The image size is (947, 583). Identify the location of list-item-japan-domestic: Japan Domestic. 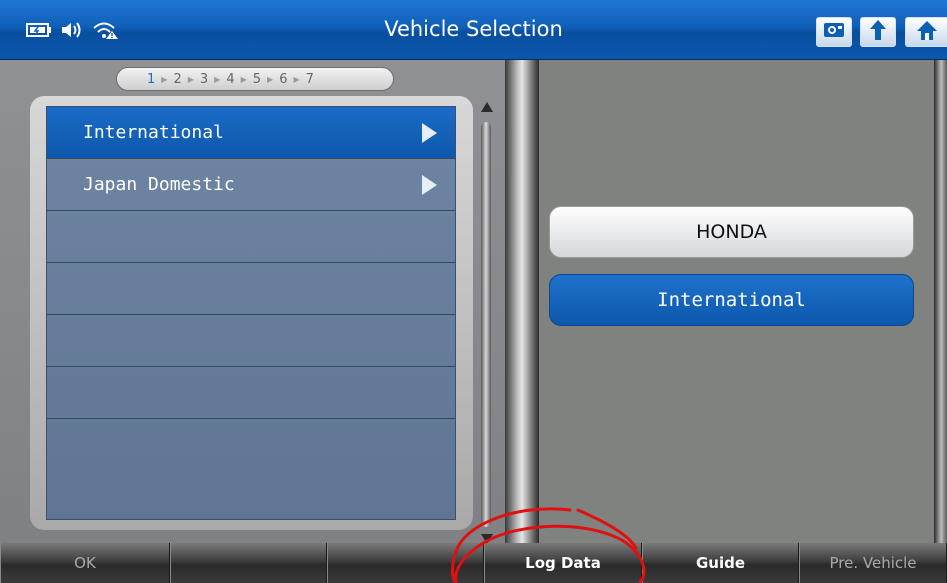
(251, 185).